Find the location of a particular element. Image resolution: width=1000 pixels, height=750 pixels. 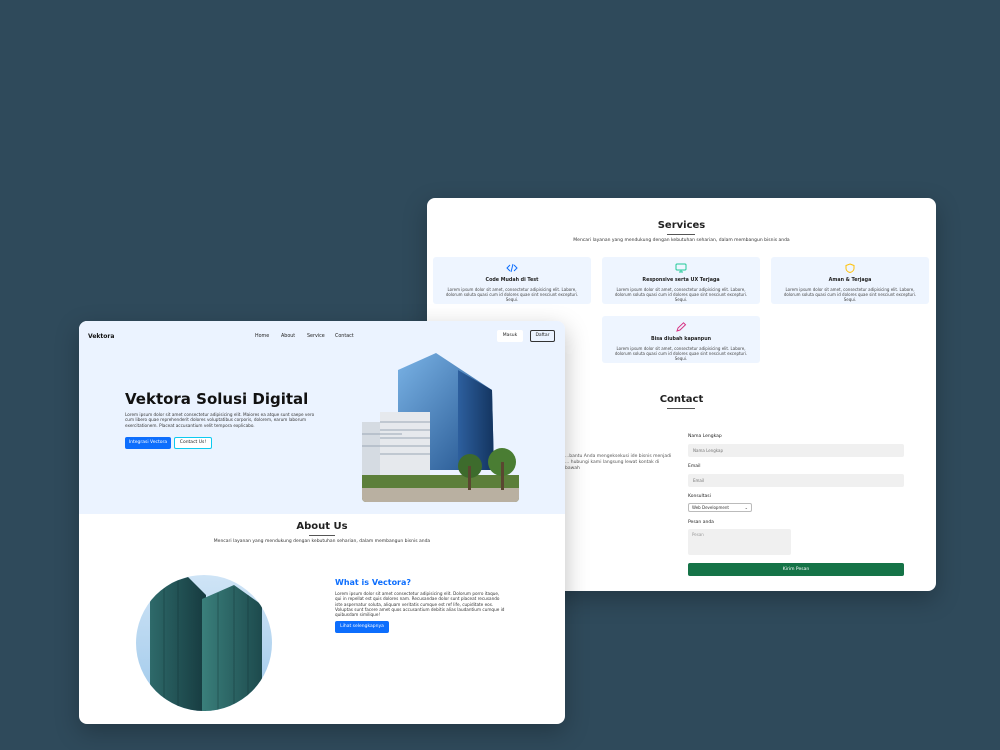

pencil-icon is located at coordinates (681, 327).